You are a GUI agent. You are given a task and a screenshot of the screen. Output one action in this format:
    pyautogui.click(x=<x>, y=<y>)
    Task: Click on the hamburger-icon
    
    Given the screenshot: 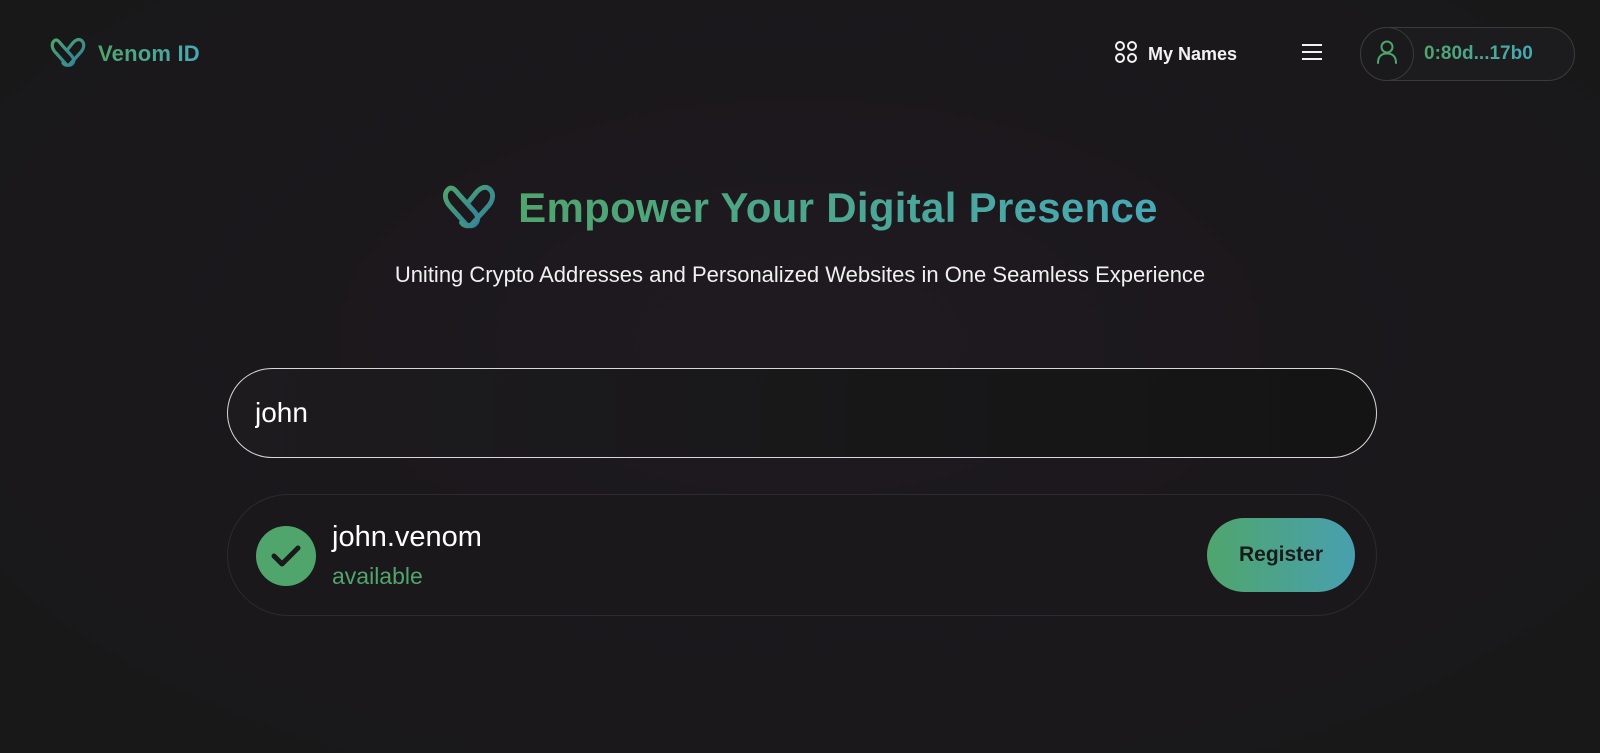 What is the action you would take?
    pyautogui.click(x=1312, y=54)
    